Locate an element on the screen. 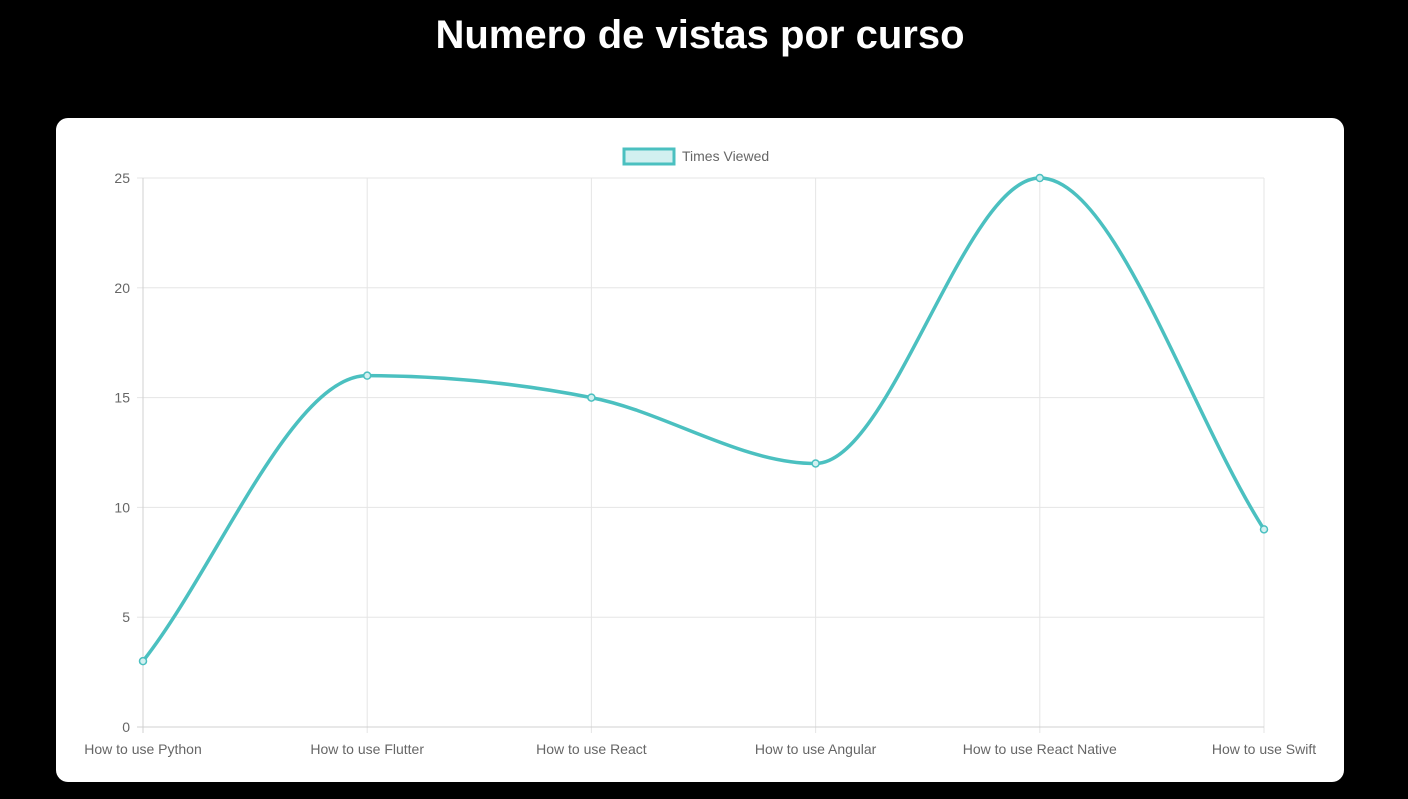 This screenshot has height=799, width=1408. x-tick-label: How to use Angular is located at coordinates (816, 749).